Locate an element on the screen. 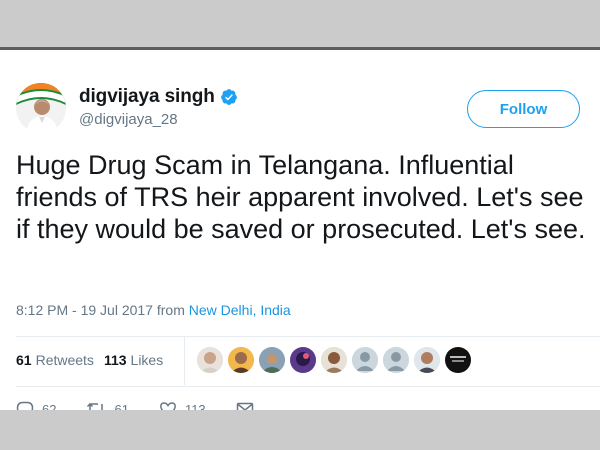  top-frame-band is located at coordinates (300, 23).